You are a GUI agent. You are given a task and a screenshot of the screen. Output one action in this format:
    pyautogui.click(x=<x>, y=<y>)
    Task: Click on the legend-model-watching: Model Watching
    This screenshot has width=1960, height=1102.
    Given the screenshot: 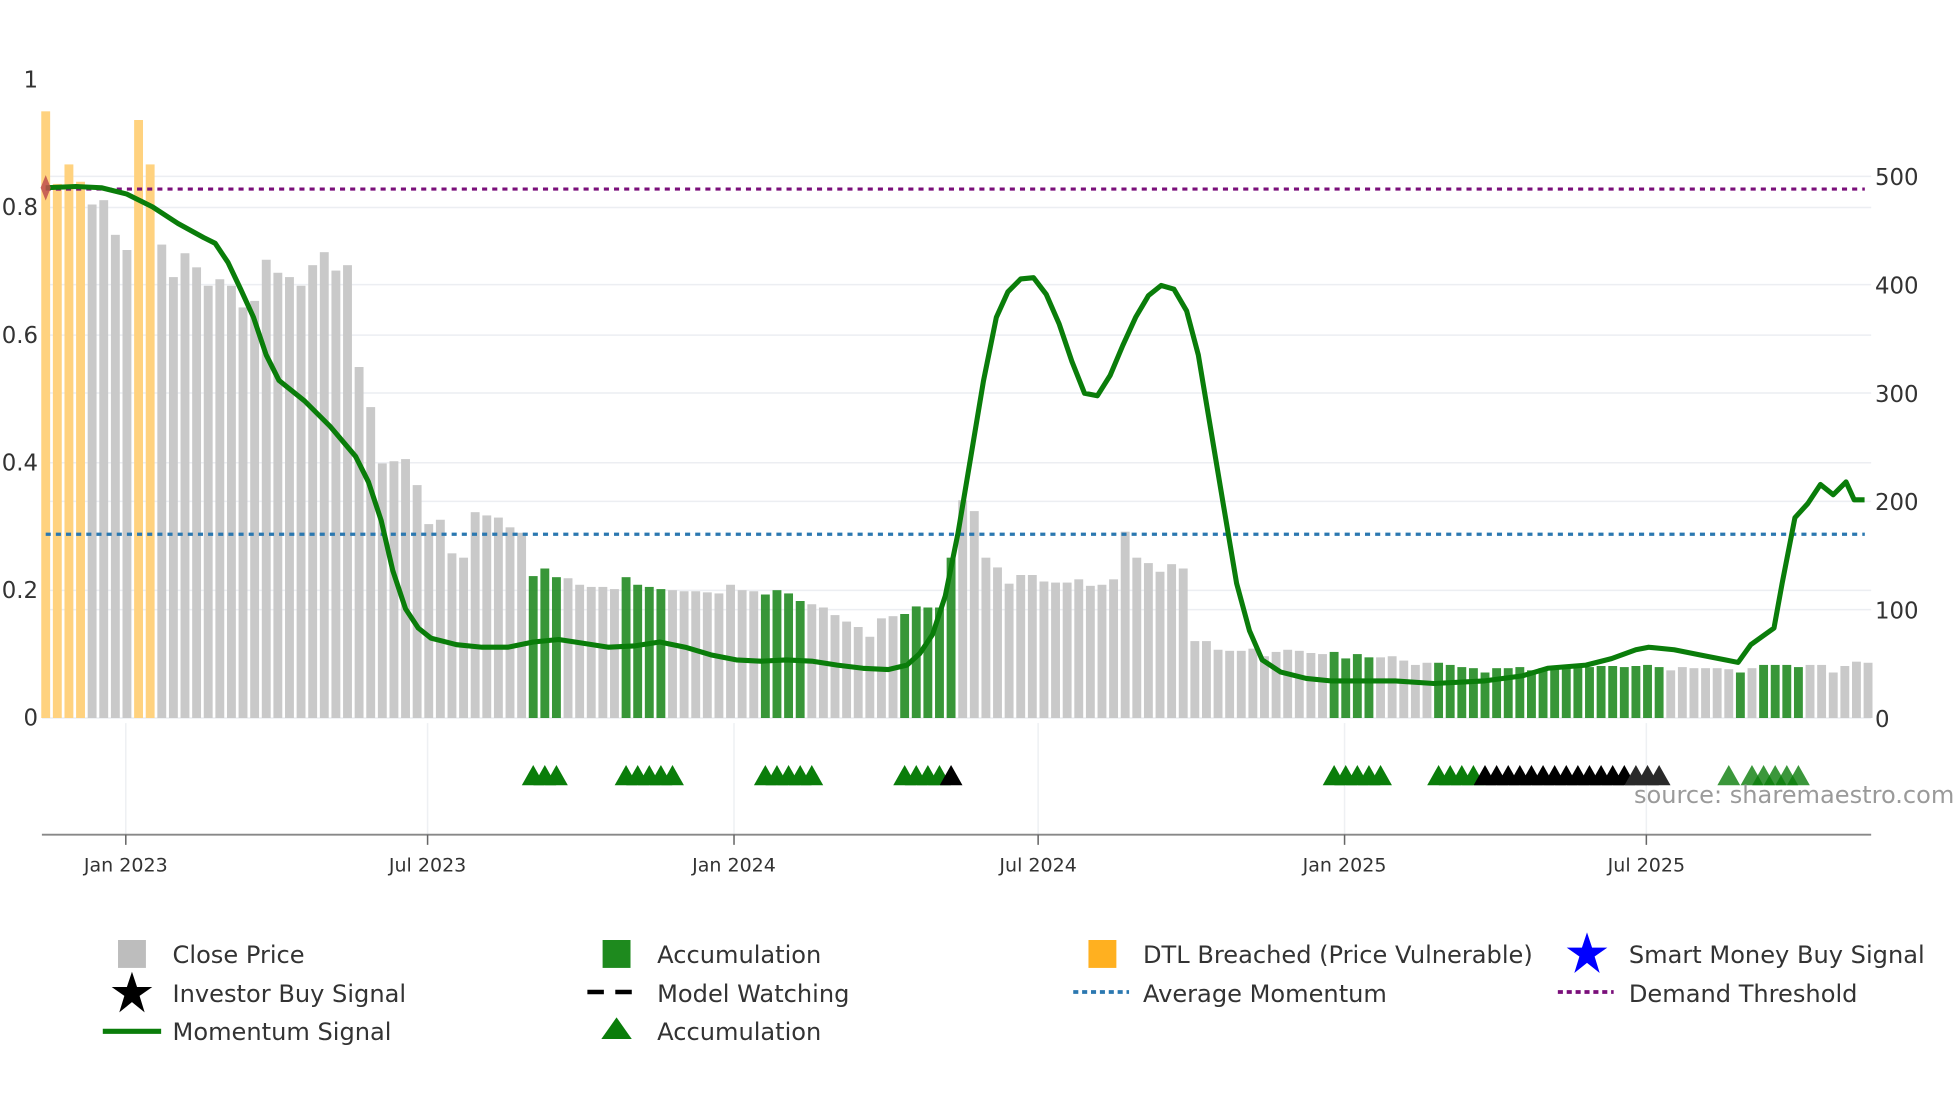 What is the action you would take?
    pyautogui.click(x=718, y=994)
    